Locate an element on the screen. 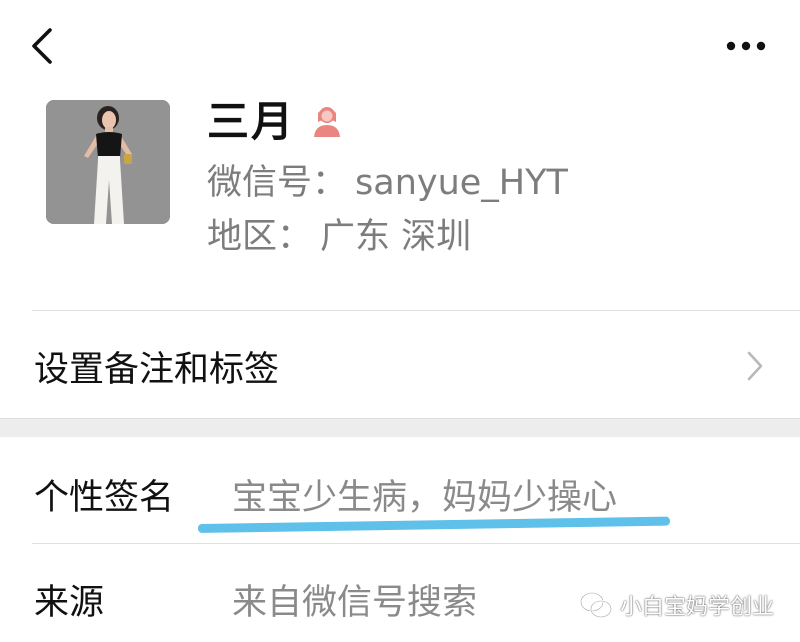 This screenshot has height=642, width=800. more-horizontal-icon is located at coordinates (746, 46).